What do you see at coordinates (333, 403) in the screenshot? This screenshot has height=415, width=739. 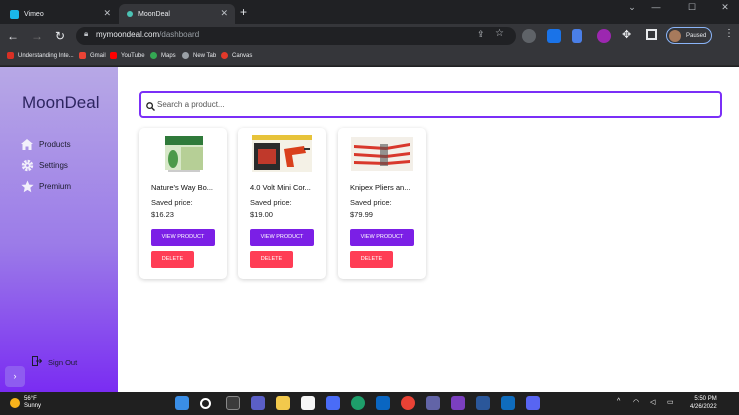 I see `store-icon` at bounding box center [333, 403].